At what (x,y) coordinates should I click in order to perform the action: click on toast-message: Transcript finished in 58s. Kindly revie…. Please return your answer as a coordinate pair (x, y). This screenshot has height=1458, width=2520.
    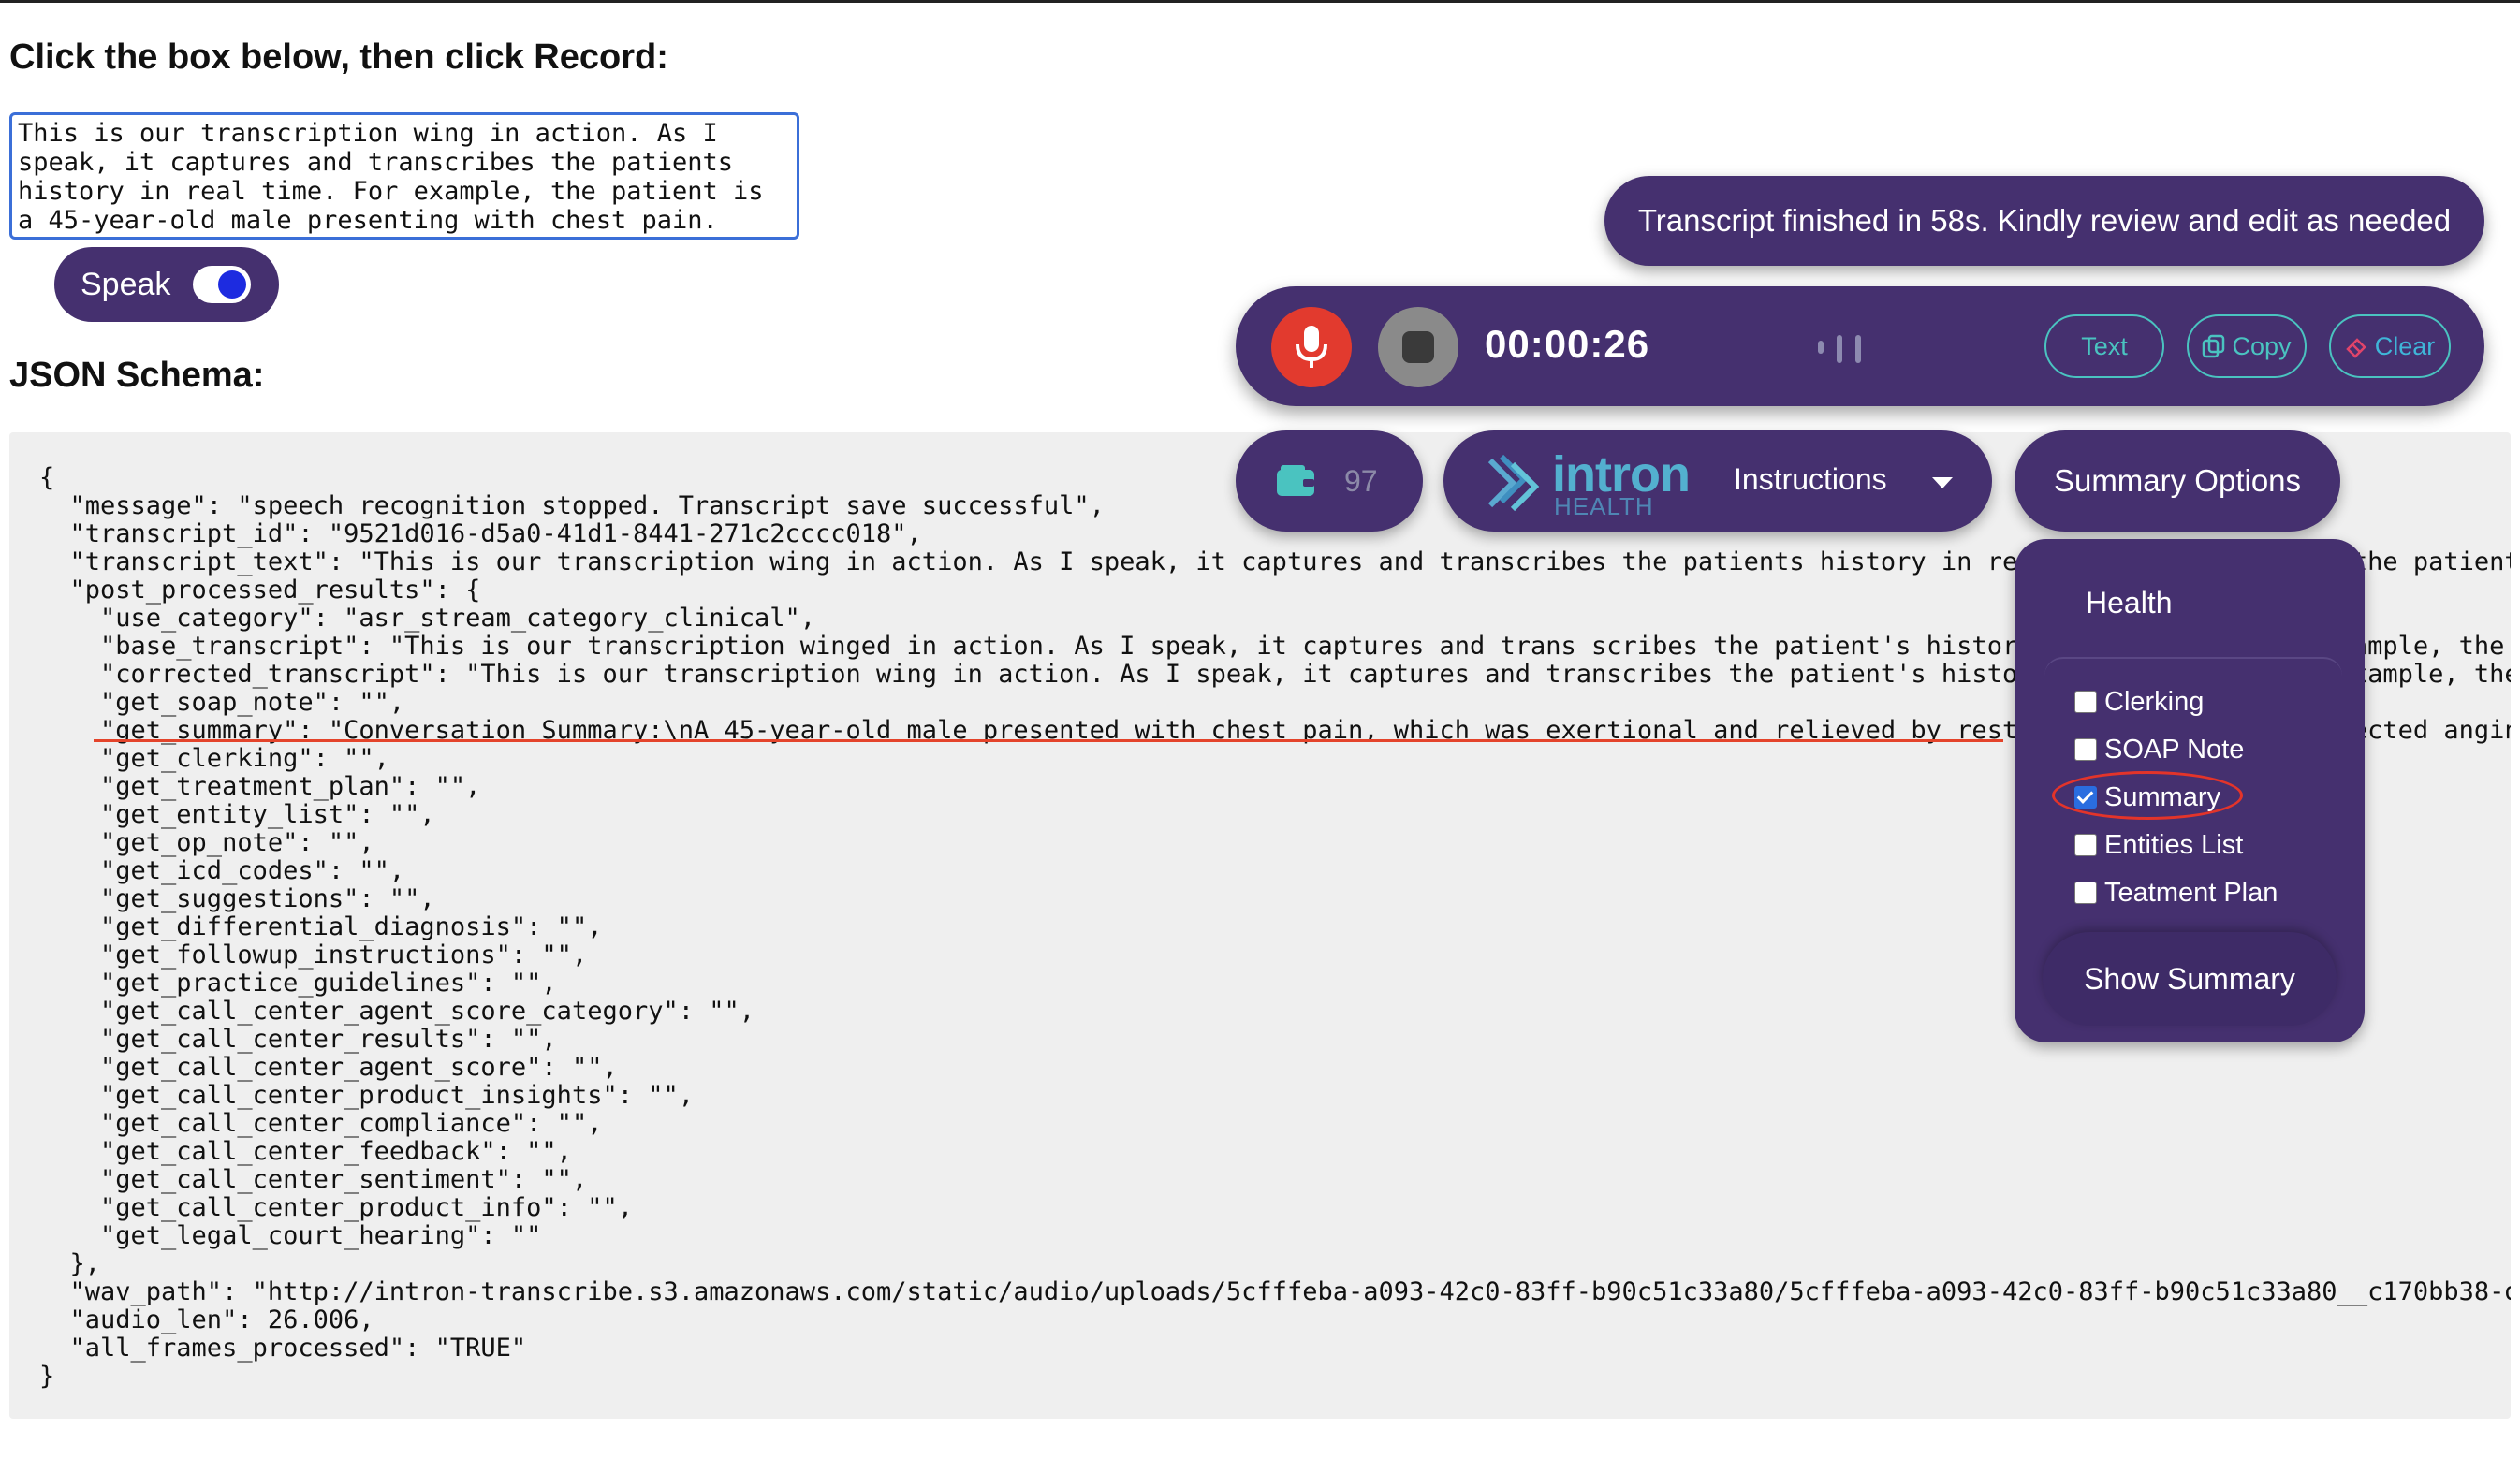
    Looking at the image, I should click on (2044, 221).